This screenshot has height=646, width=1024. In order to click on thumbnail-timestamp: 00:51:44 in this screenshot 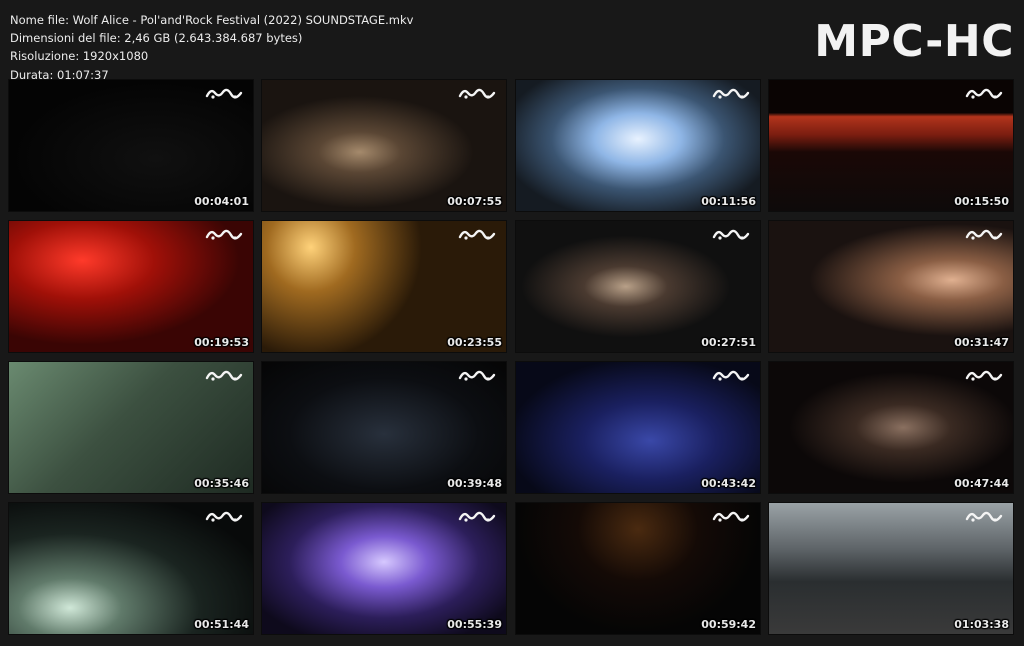, I will do `click(221, 624)`.